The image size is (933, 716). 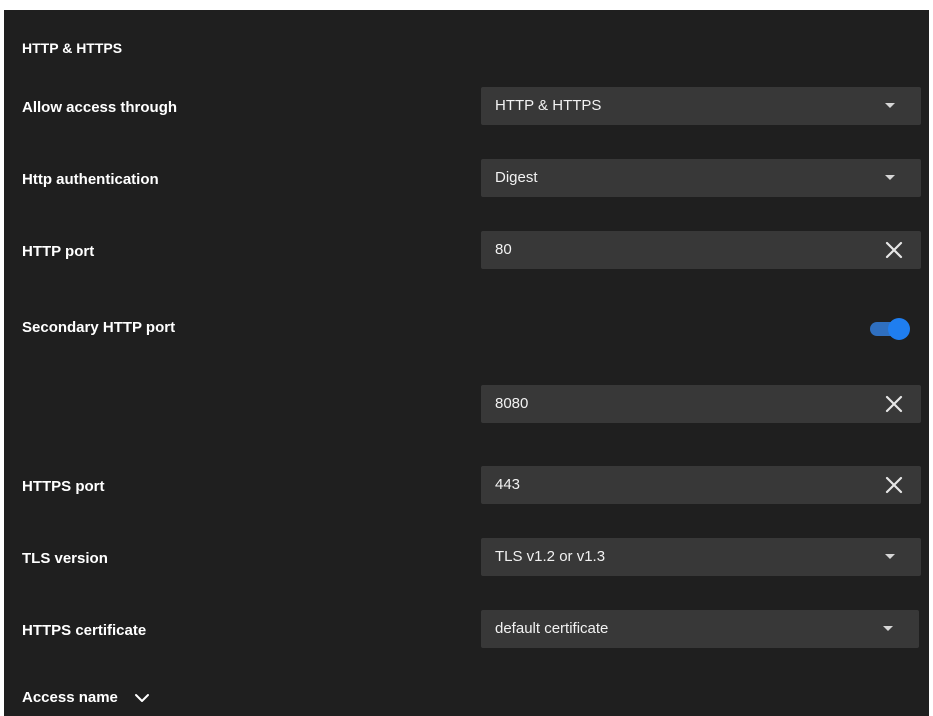 I want to click on http-authentication-label: Http authentication, so click(x=90, y=179).